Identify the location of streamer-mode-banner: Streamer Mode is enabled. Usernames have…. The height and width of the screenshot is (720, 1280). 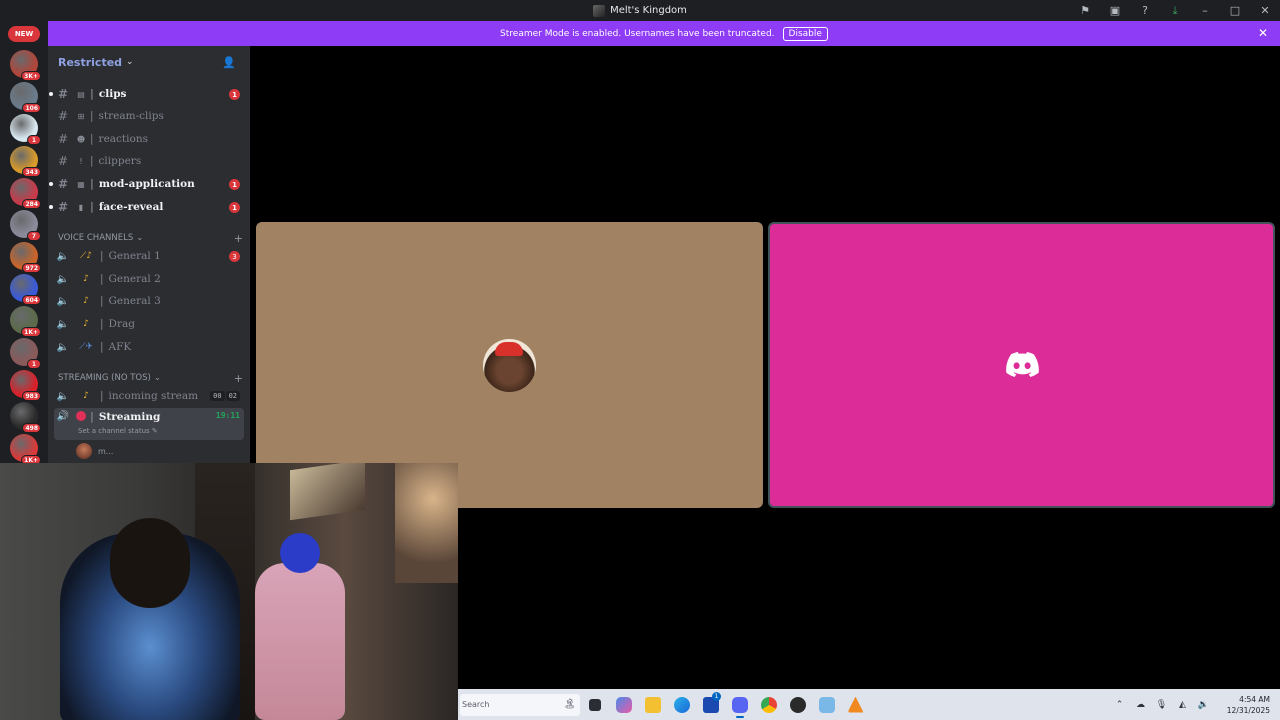
(664, 33).